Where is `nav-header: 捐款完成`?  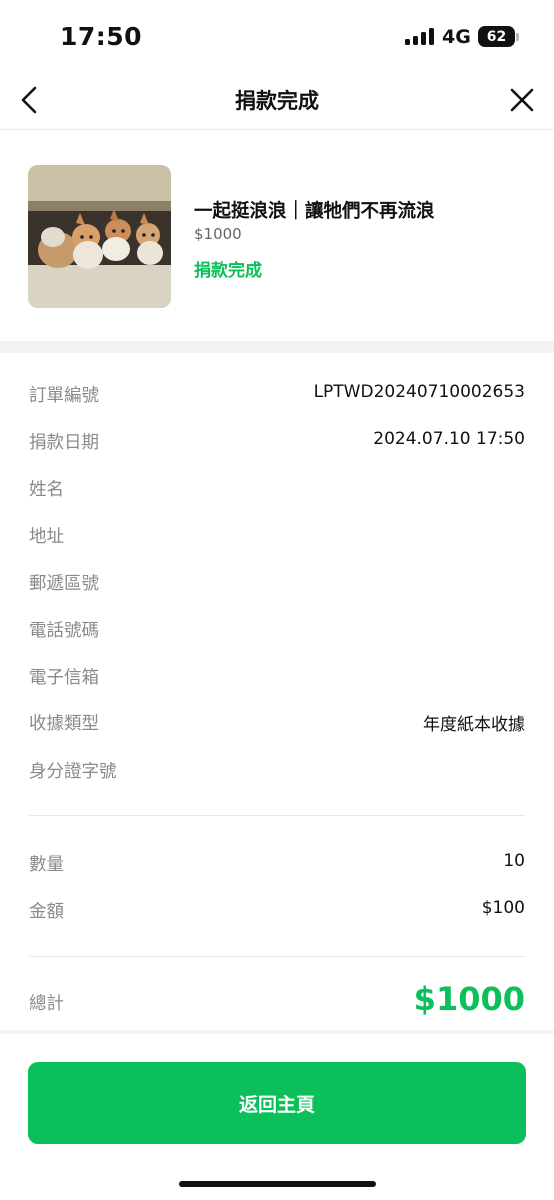
nav-header: 捐款完成 is located at coordinates (277, 100).